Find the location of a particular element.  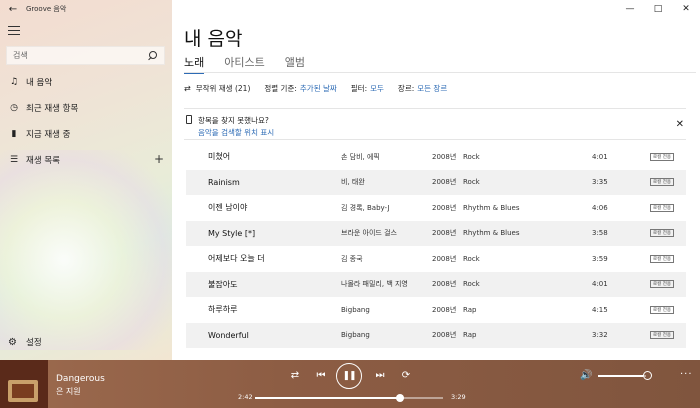

minimize-button: — is located at coordinates (630, 9).